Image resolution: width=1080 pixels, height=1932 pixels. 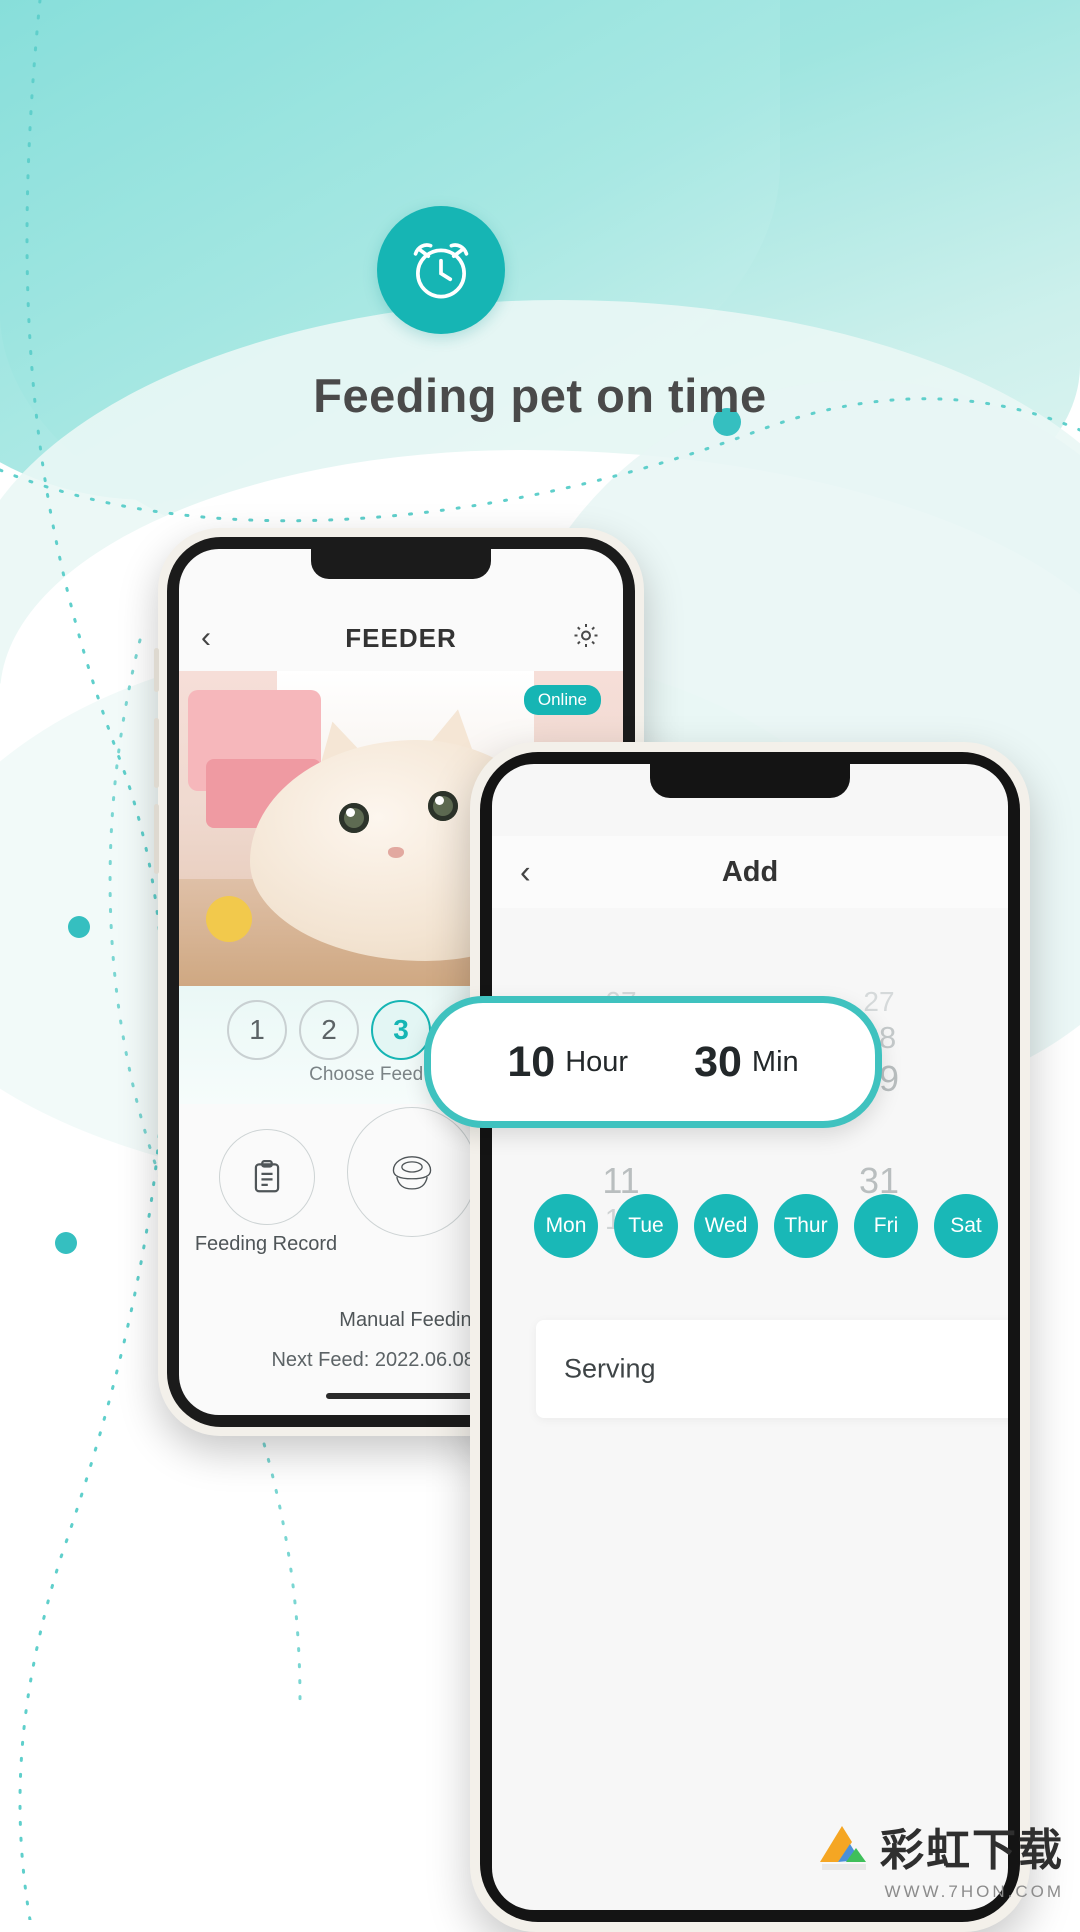 What do you see at coordinates (972, 1850) in the screenshot?
I see `watermark-title: 彩虹下载` at bounding box center [972, 1850].